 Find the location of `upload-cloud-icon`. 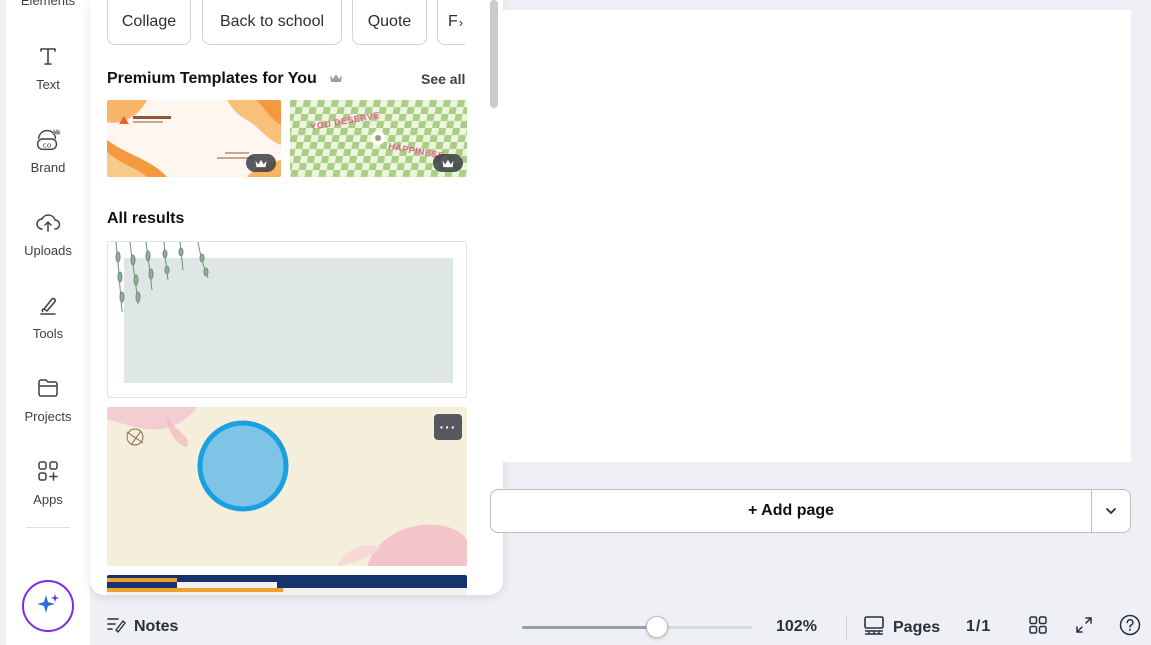

upload-cloud-icon is located at coordinates (48, 222).